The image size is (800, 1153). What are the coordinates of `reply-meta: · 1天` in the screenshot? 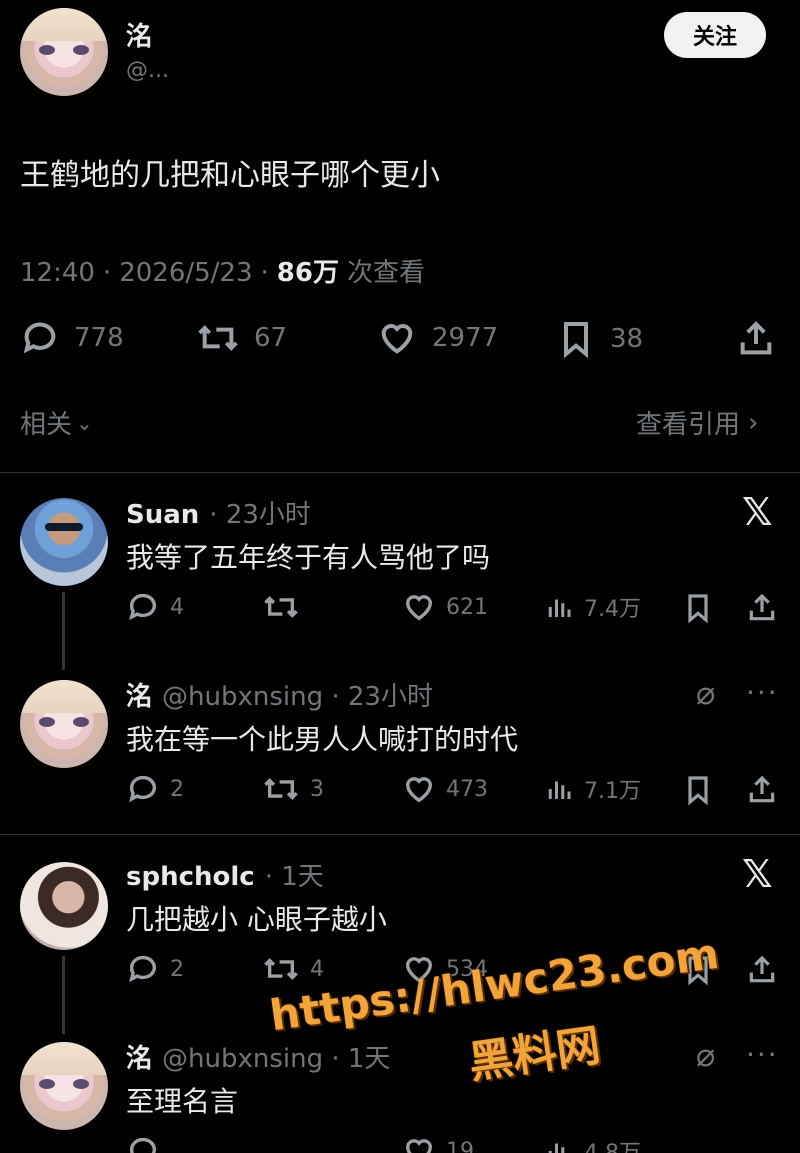 It's located at (294, 877).